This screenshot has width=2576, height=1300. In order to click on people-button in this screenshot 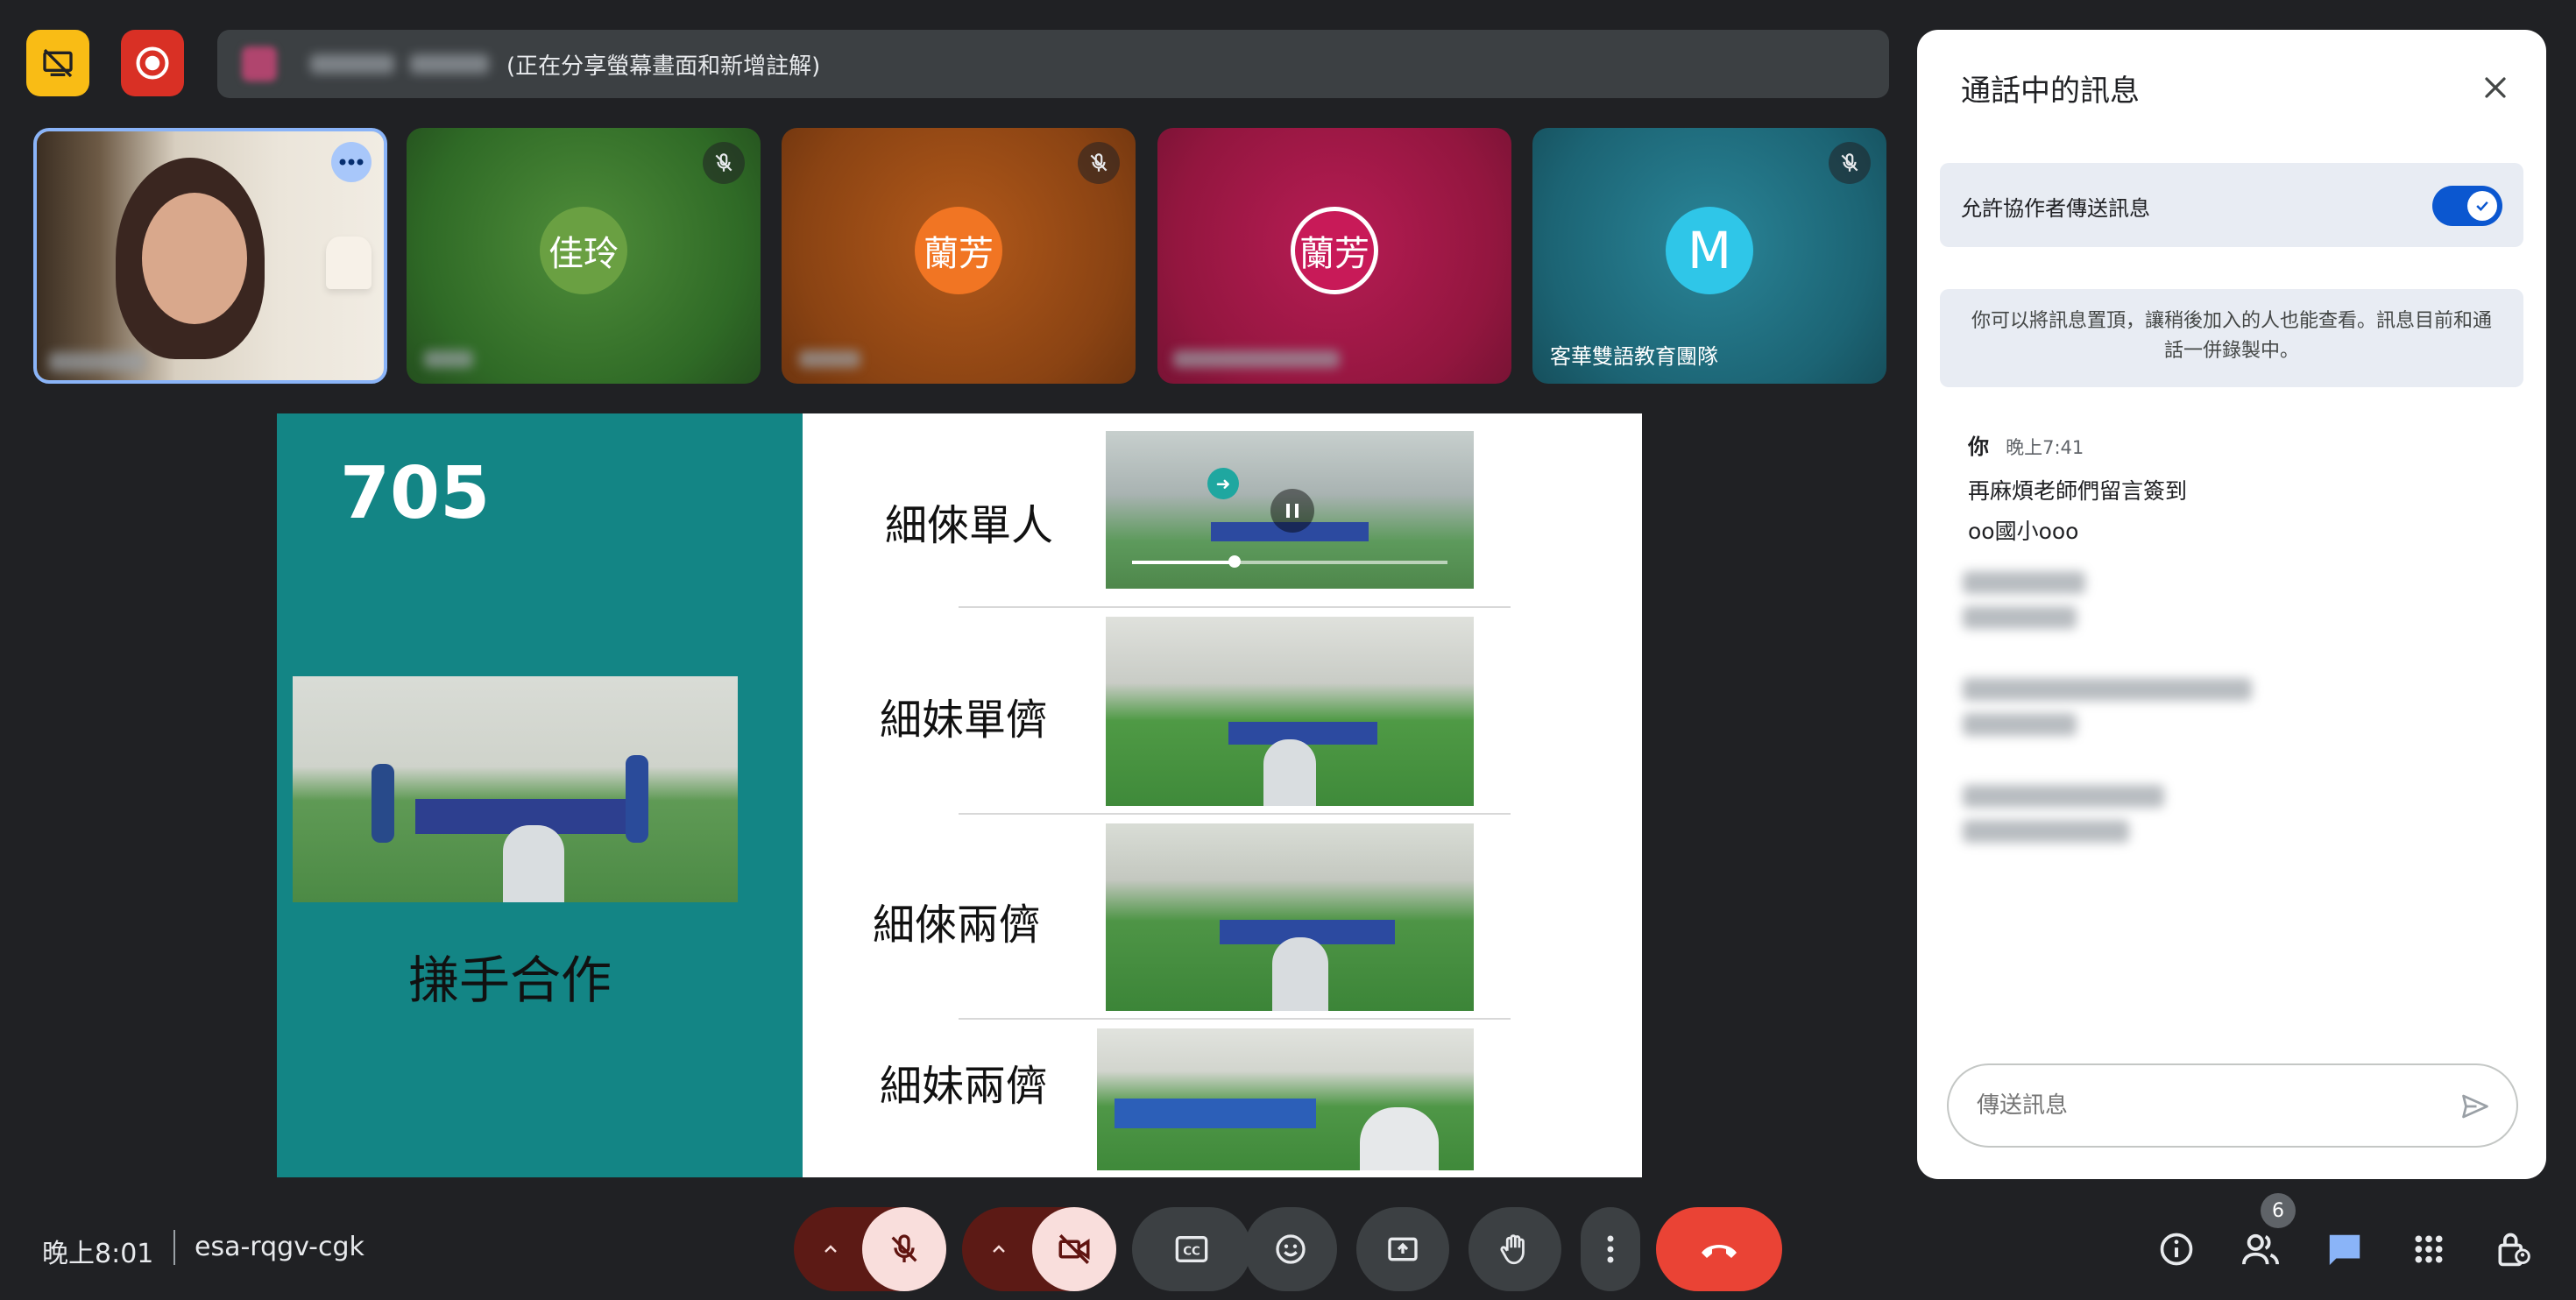, I will do `click(2260, 1249)`.